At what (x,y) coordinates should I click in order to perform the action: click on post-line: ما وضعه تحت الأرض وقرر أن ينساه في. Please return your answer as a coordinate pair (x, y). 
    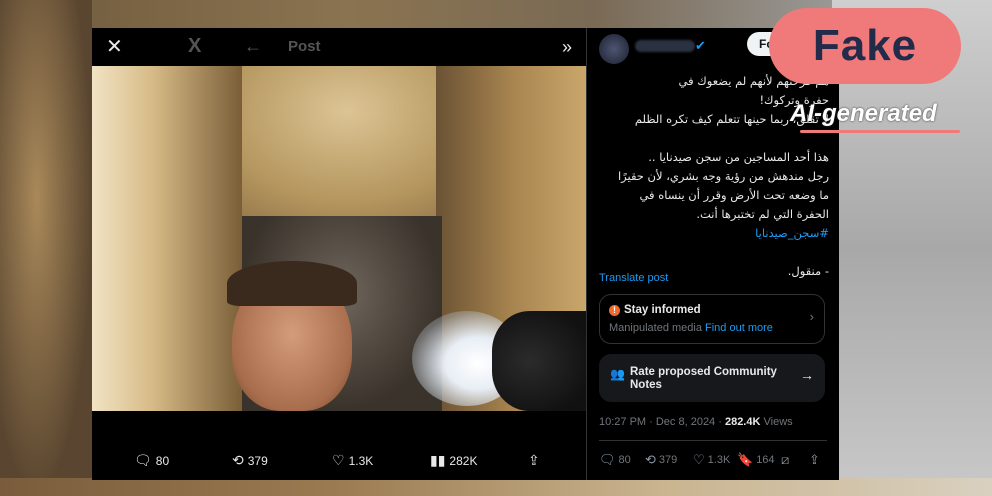
    Looking at the image, I should click on (734, 195).